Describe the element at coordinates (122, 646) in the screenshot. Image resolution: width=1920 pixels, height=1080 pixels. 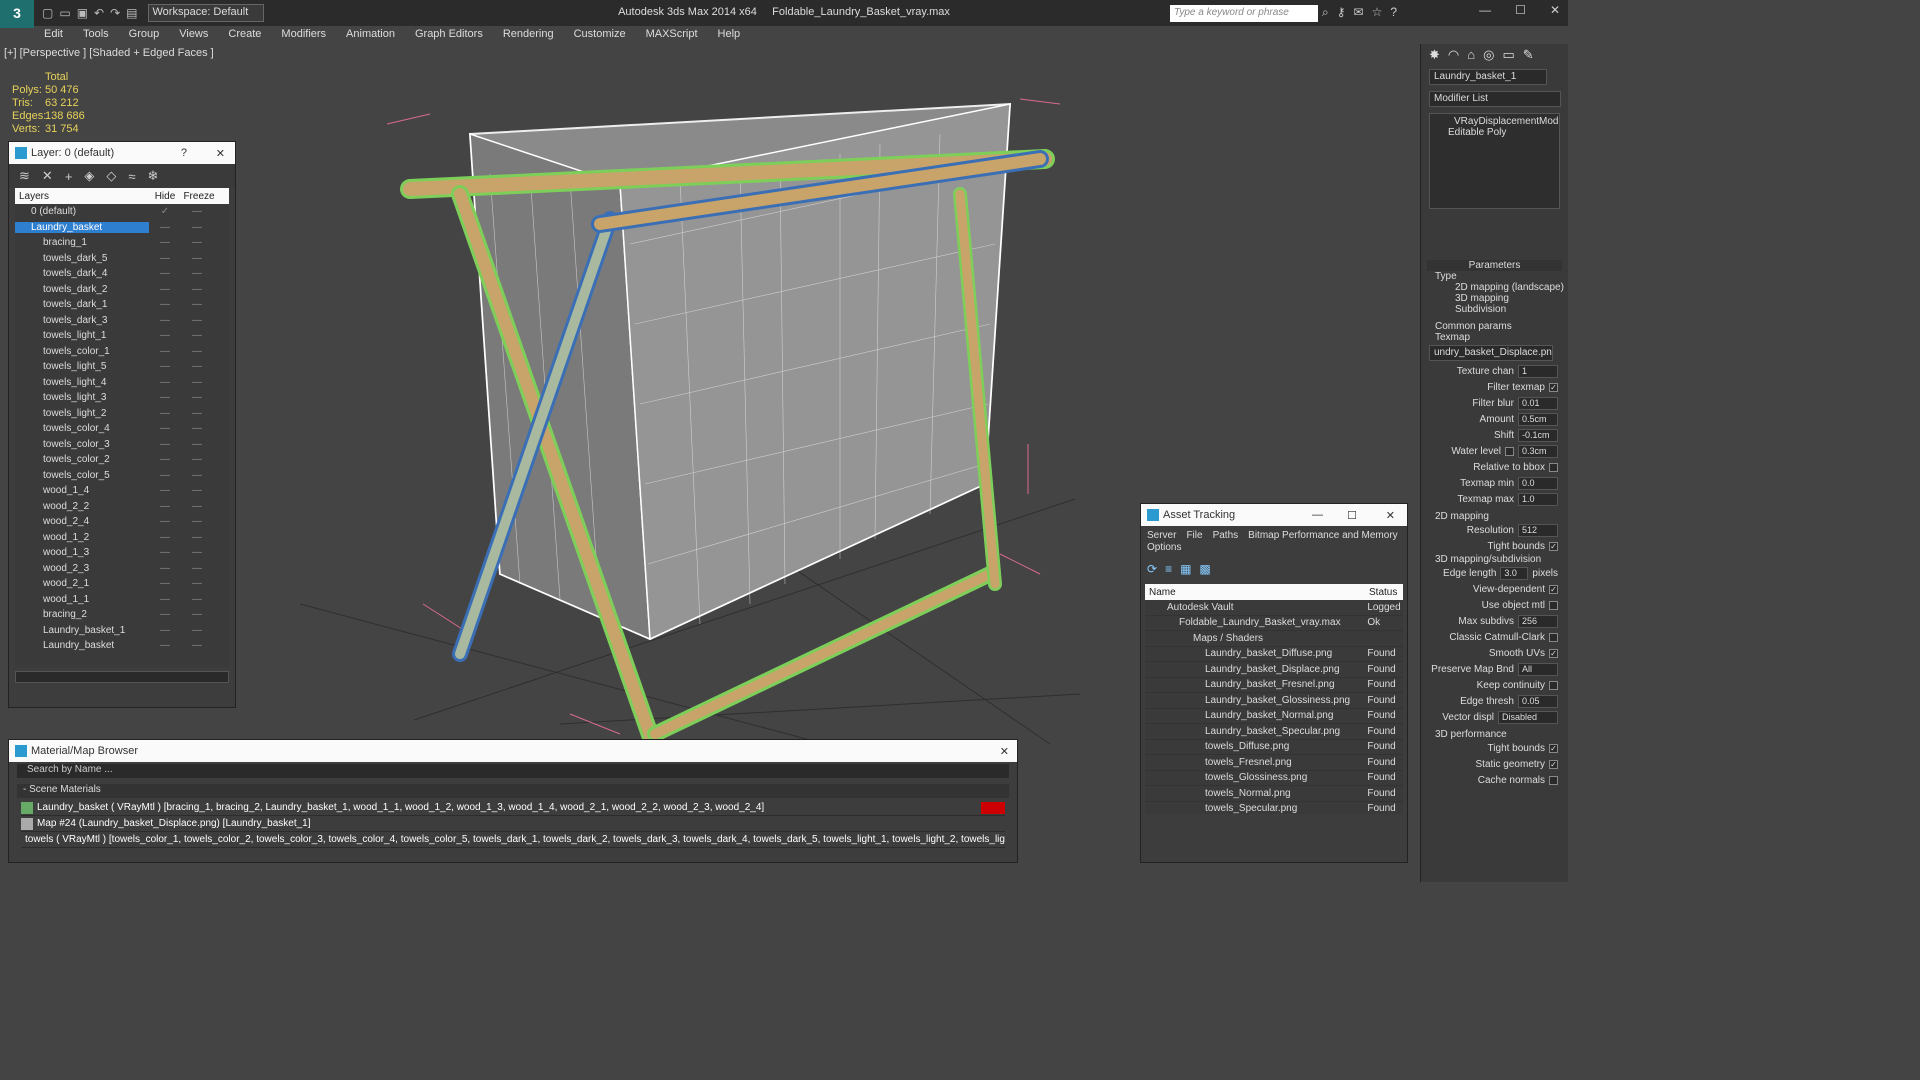
I see `layer-row: Laundry_basket — —` at that location.